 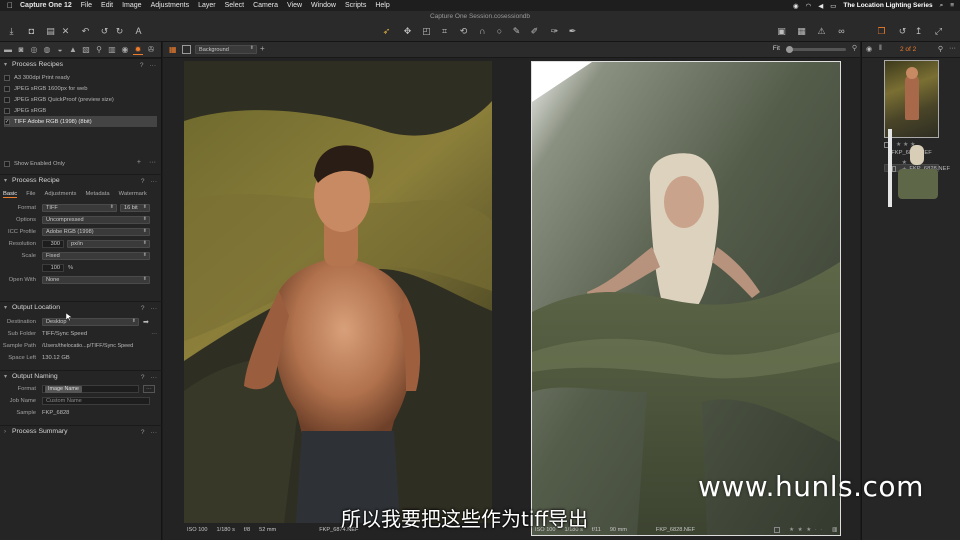 I want to click on pan-tool-icon: ✥, so click(x=407, y=31).